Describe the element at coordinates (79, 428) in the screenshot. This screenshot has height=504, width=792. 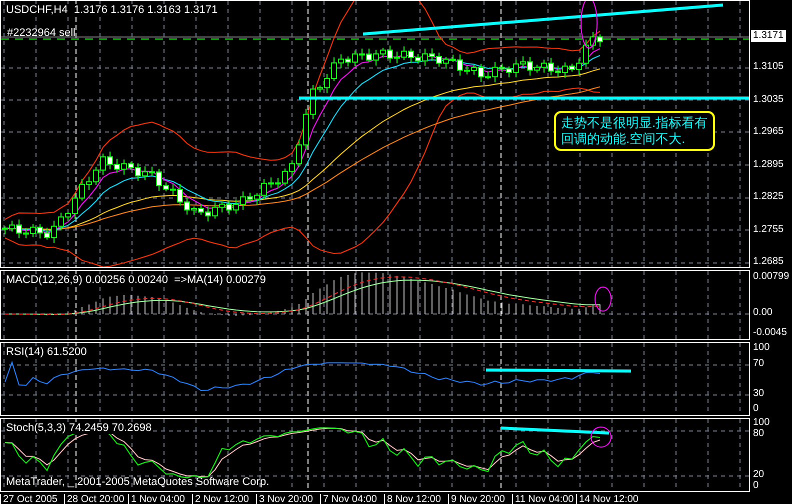
I see `indicator-title: Stoch(5,3,3) 74.2459 70.2698` at that location.